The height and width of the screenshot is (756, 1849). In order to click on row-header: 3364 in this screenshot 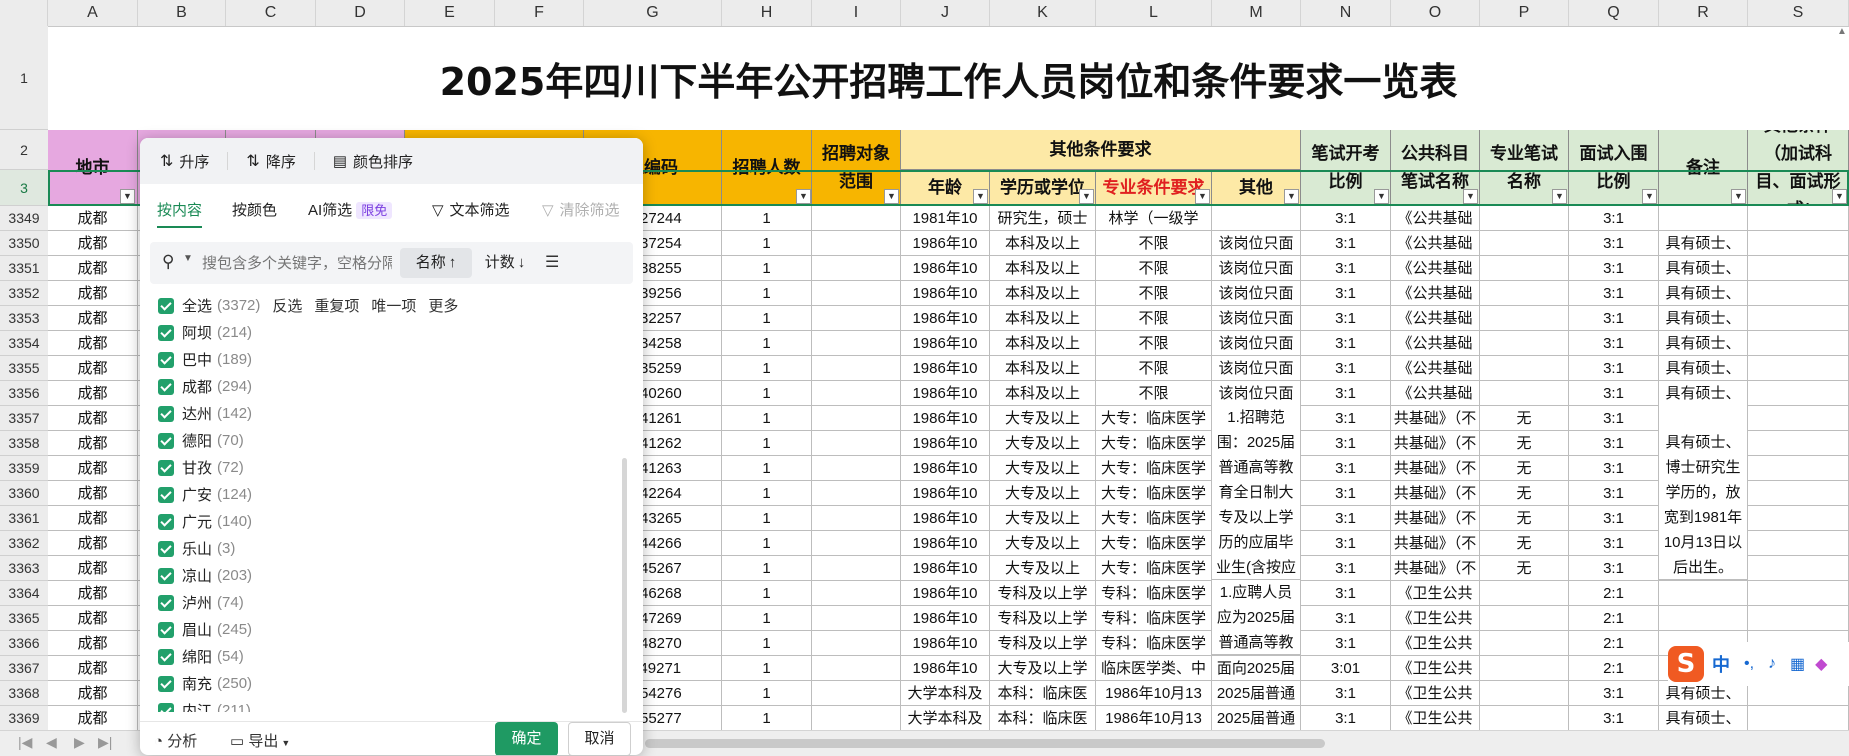, I will do `click(24, 593)`.